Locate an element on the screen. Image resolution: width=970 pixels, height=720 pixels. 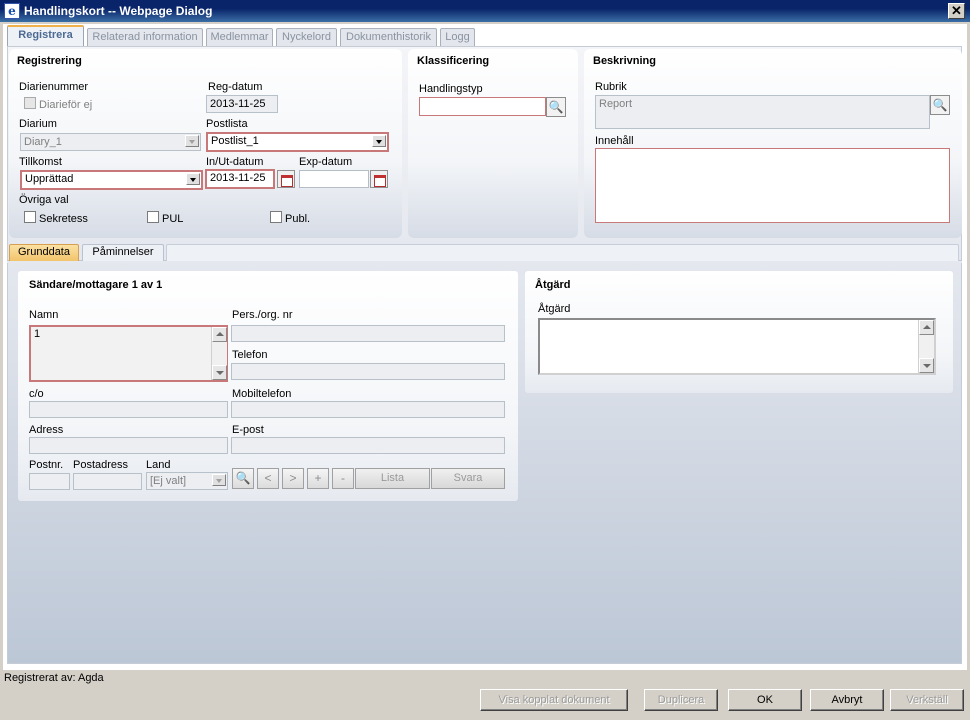
publ-checkbox is located at coordinates (276, 217).